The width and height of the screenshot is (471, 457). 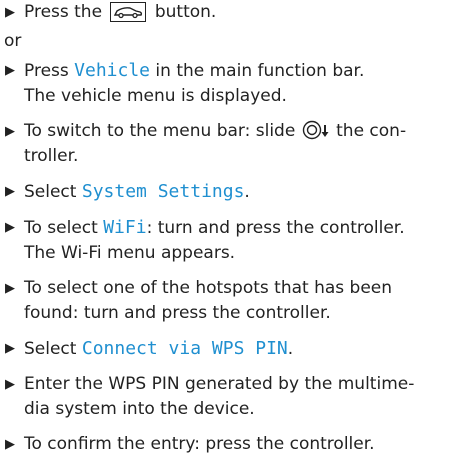 What do you see at coordinates (185, 12) in the screenshot?
I see `step-text: button.` at bounding box center [185, 12].